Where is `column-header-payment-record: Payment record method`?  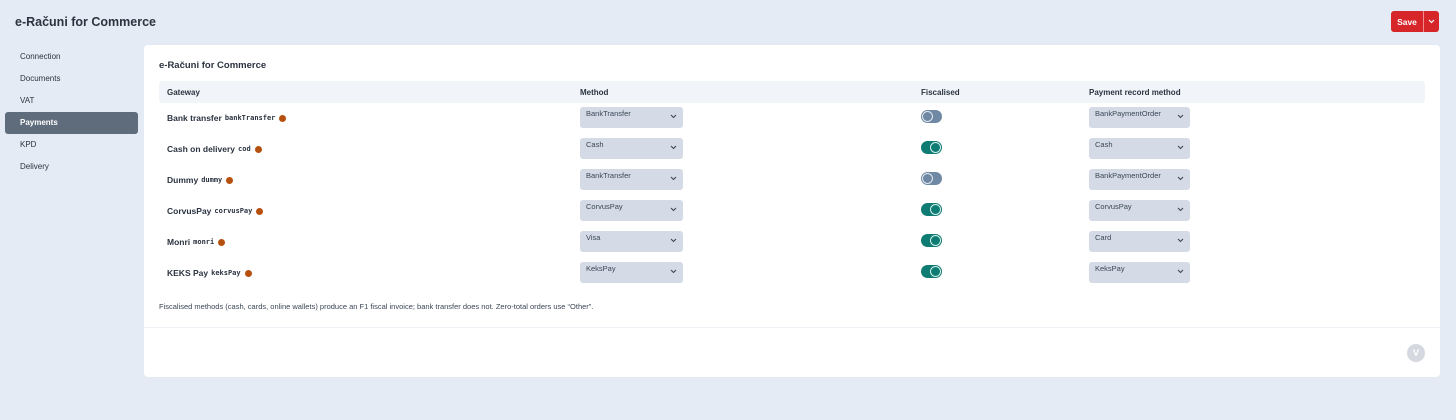
column-header-payment-record: Payment record method is located at coordinates (1135, 92).